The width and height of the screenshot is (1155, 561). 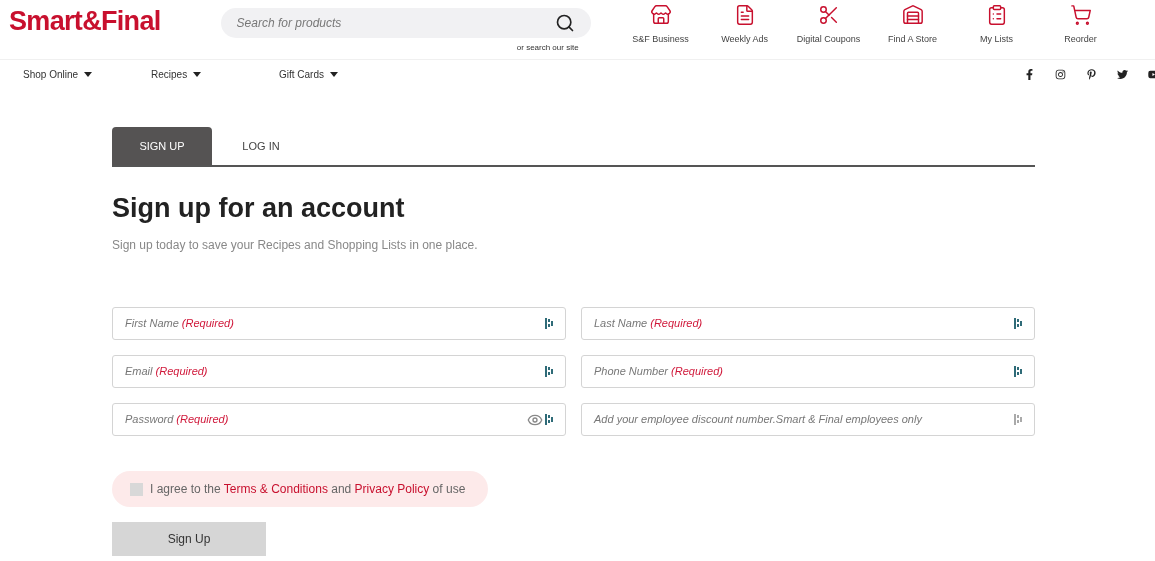 I want to click on input-field: First Name (Required), so click(x=339, y=323).